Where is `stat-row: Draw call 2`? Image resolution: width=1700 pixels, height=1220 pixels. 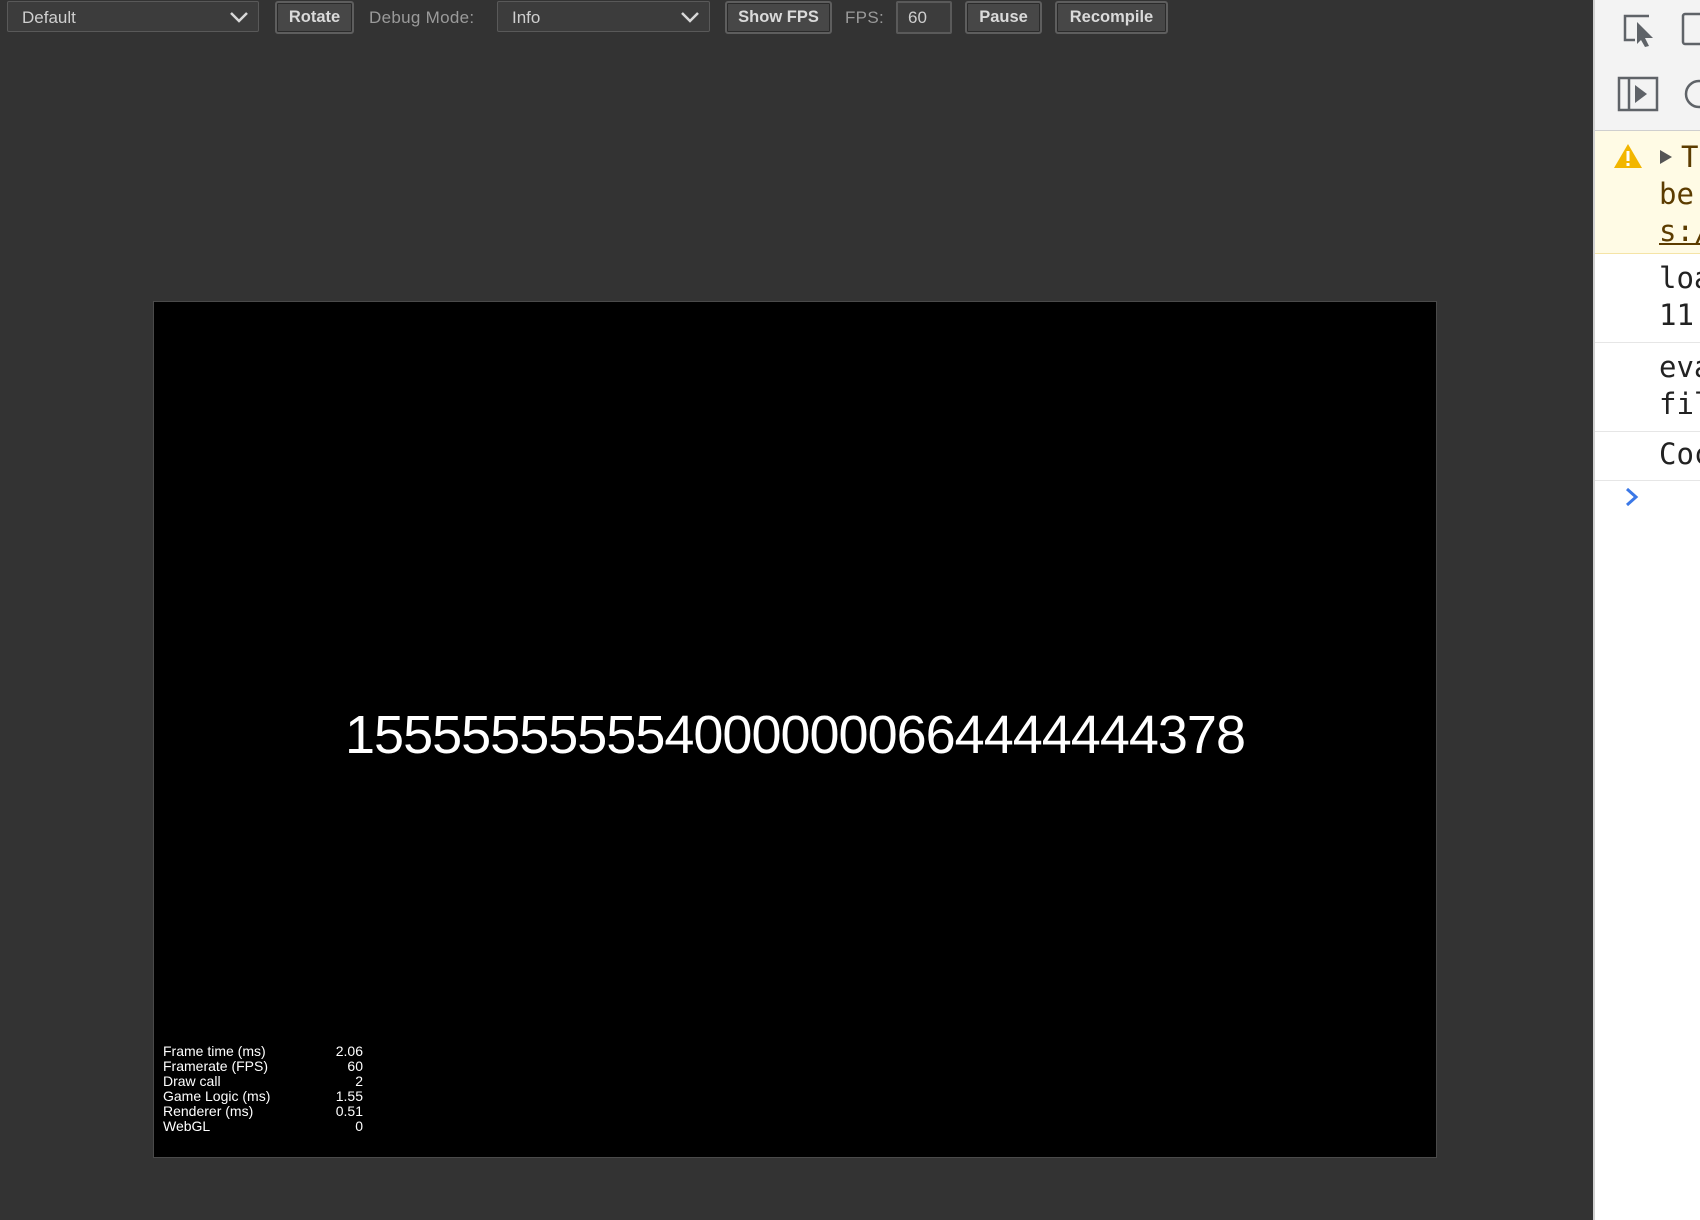 stat-row: Draw call 2 is located at coordinates (263, 1081).